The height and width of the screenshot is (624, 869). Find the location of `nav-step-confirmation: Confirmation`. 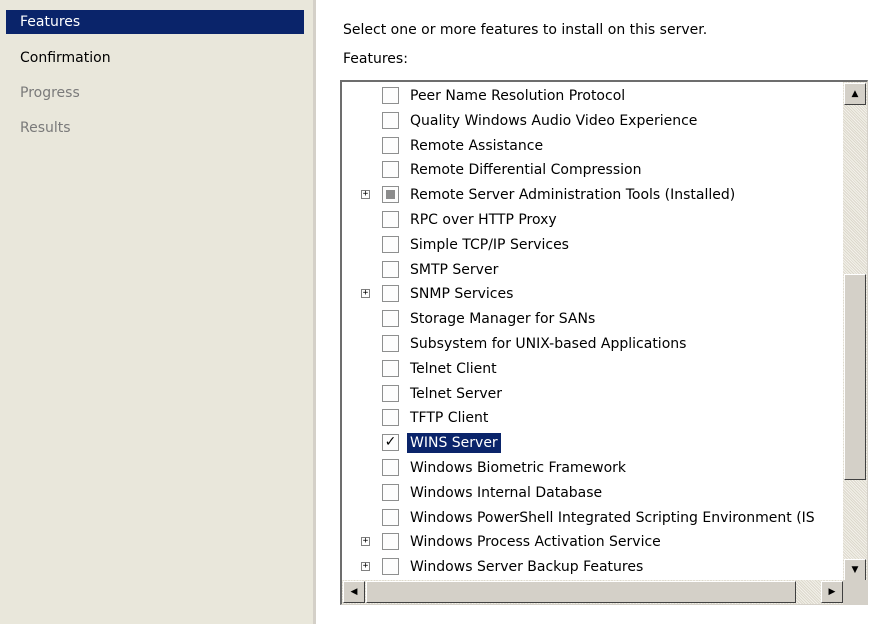

nav-step-confirmation: Confirmation is located at coordinates (155, 58).